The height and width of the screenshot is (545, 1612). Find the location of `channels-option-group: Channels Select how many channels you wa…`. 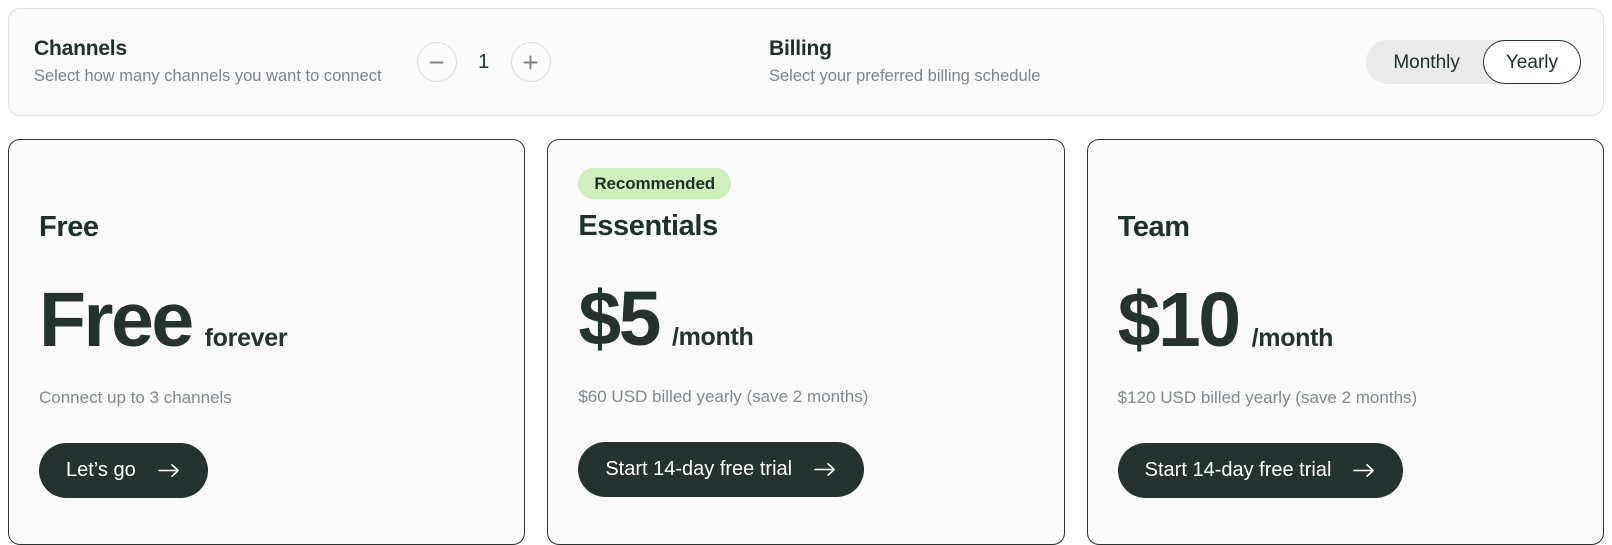

channels-option-group: Channels Select how many channels you wa… is located at coordinates (319, 62).